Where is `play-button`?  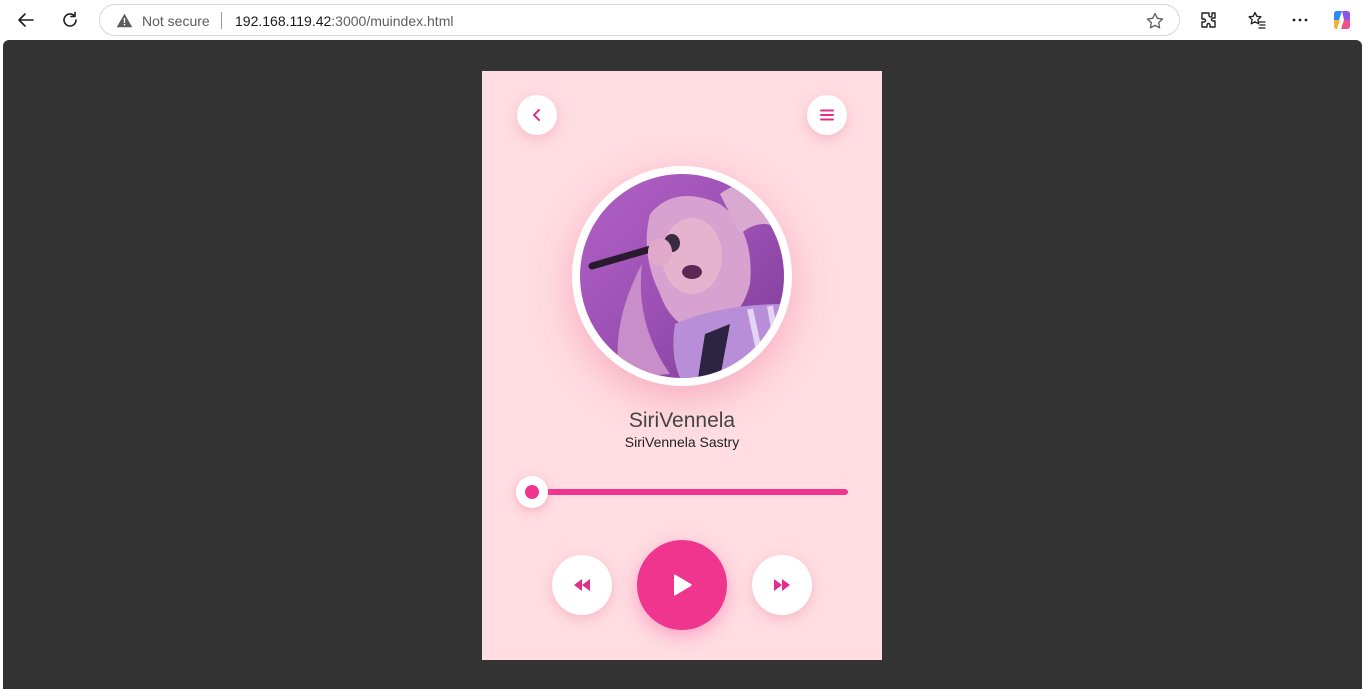
play-button is located at coordinates (682, 585).